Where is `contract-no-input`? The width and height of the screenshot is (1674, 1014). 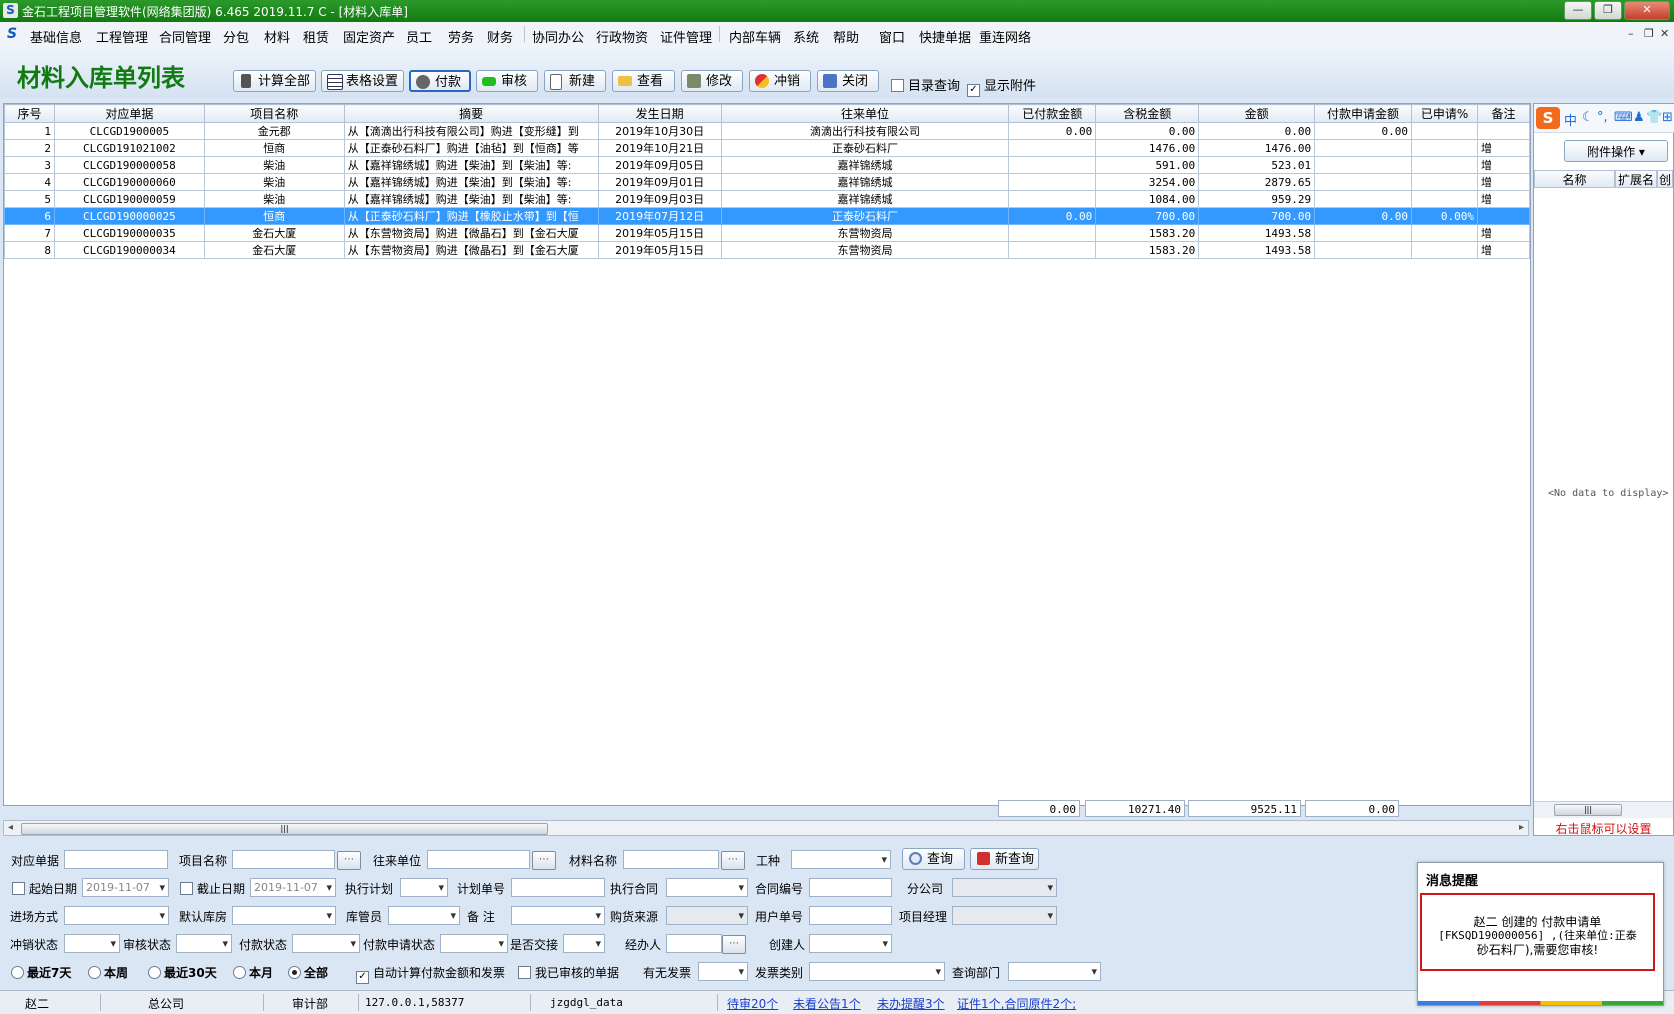
contract-no-input is located at coordinates (850, 887).